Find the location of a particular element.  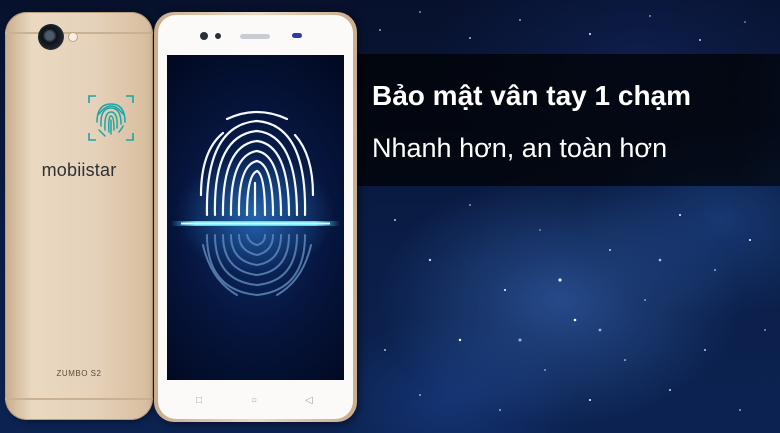

front-flash is located at coordinates (297, 35).